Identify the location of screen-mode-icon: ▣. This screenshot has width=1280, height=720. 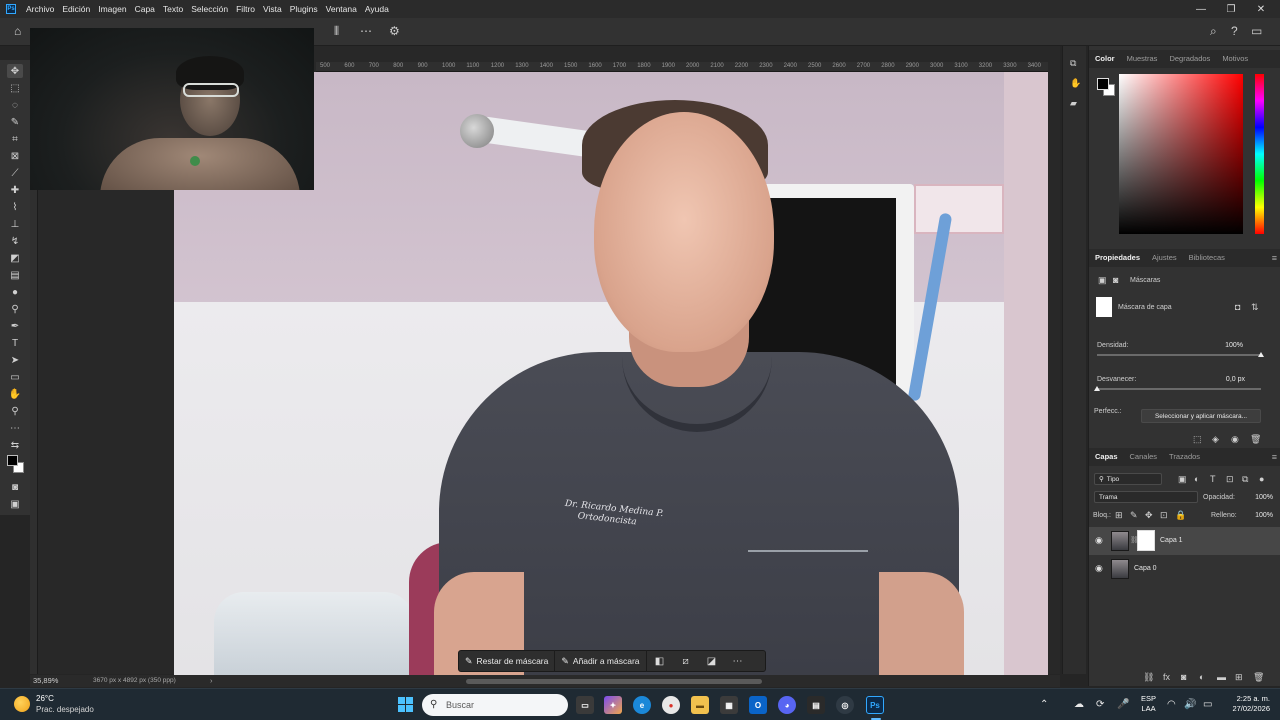
(15, 504).